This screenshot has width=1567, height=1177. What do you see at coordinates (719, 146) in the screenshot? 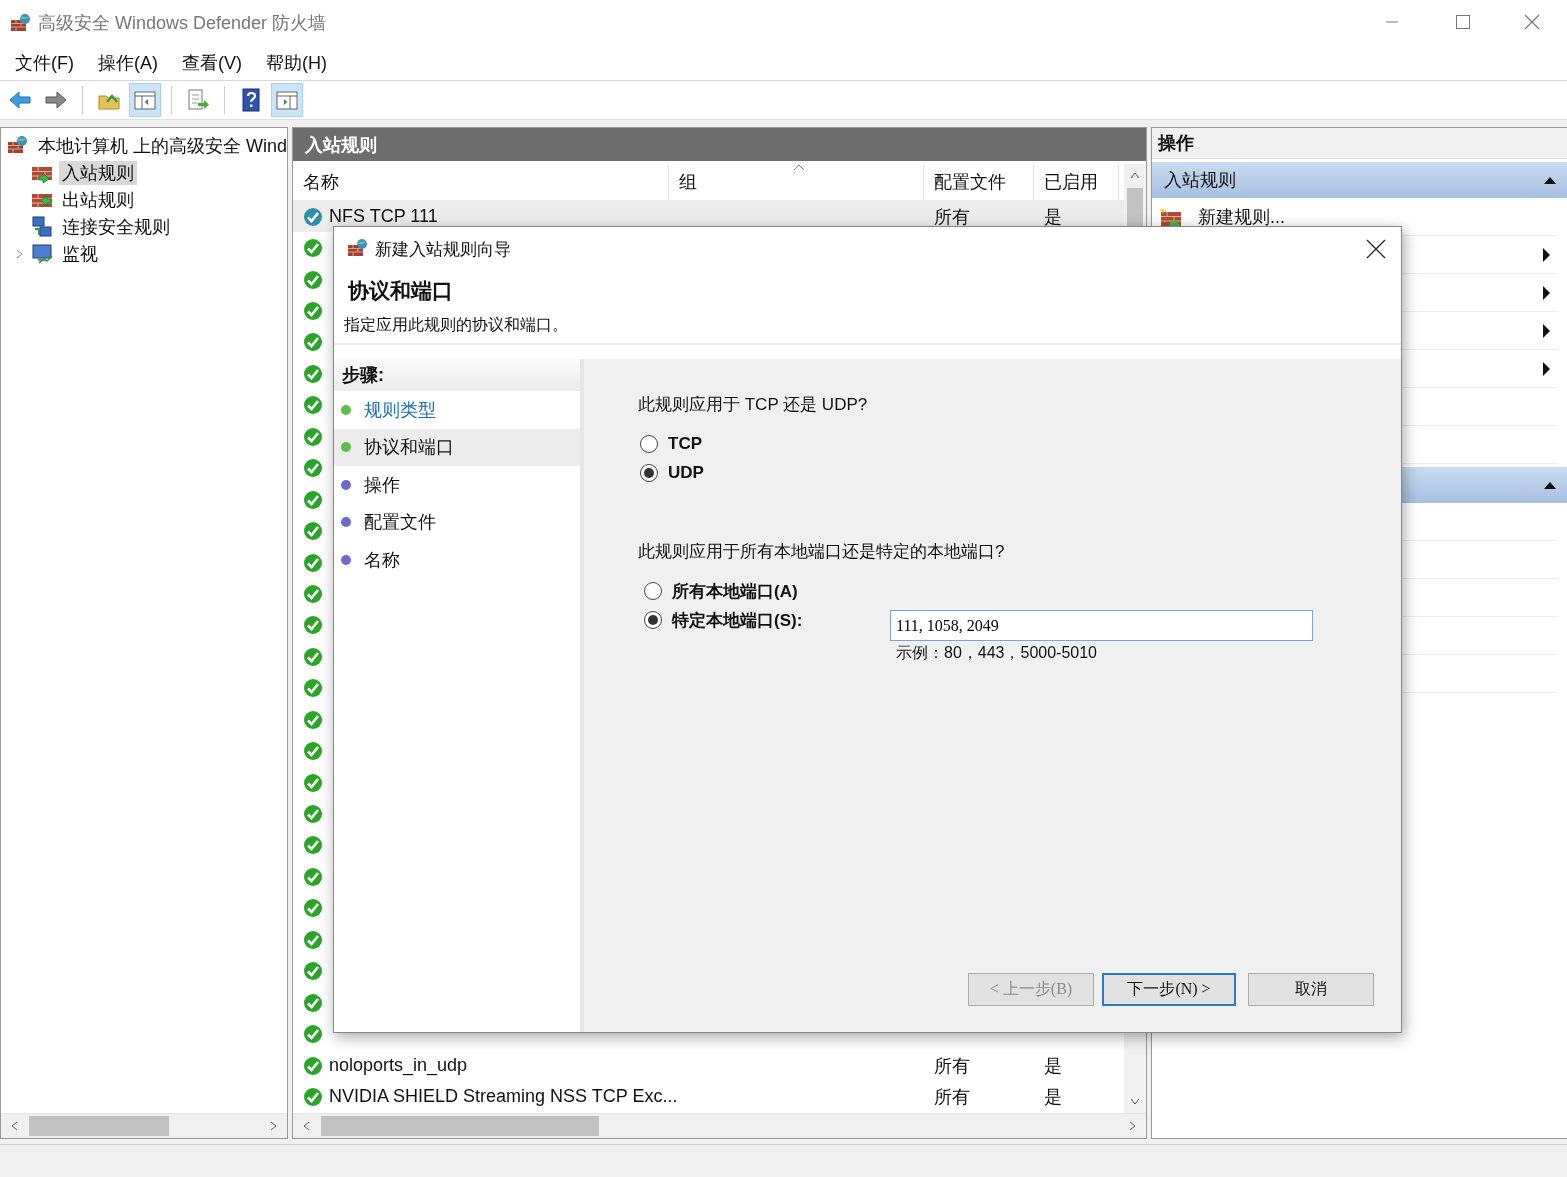
I see `pane-header: 入站规则` at bounding box center [719, 146].